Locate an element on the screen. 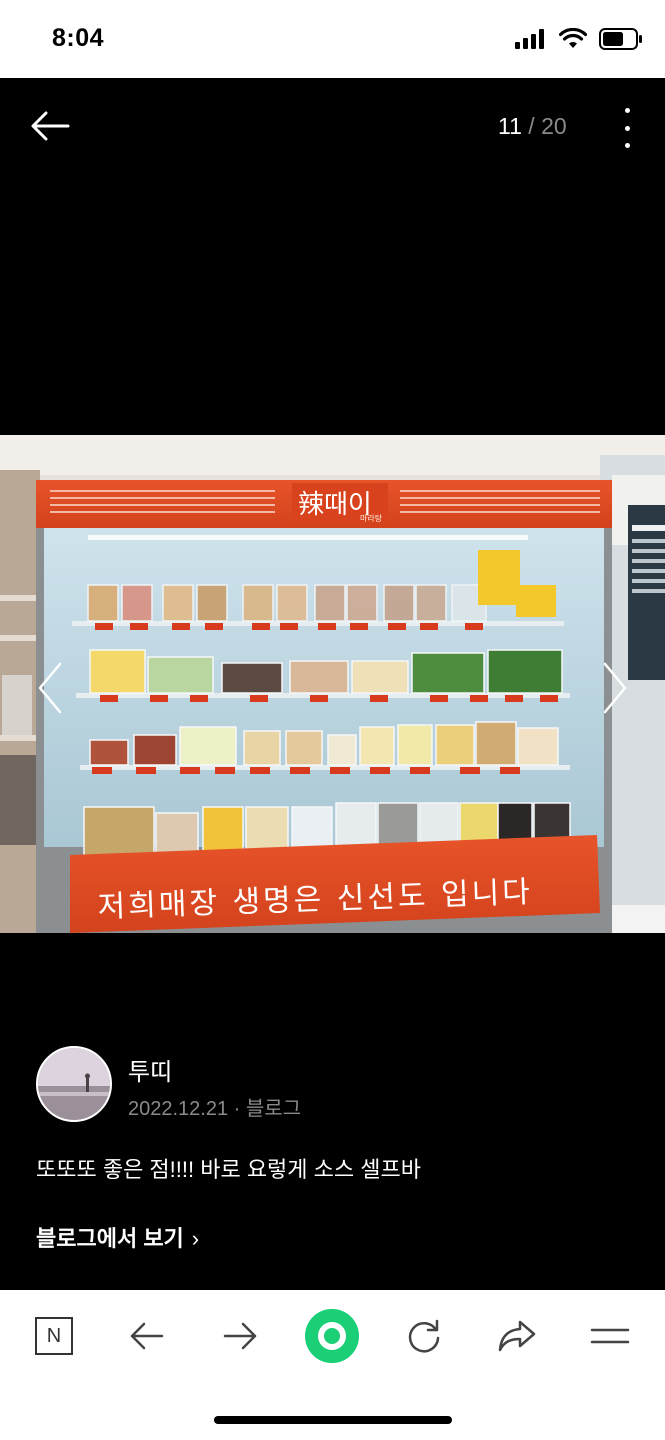 Image resolution: width=665 pixels, height=1440 pixels. status-bar: 8:04 is located at coordinates (332, 39).